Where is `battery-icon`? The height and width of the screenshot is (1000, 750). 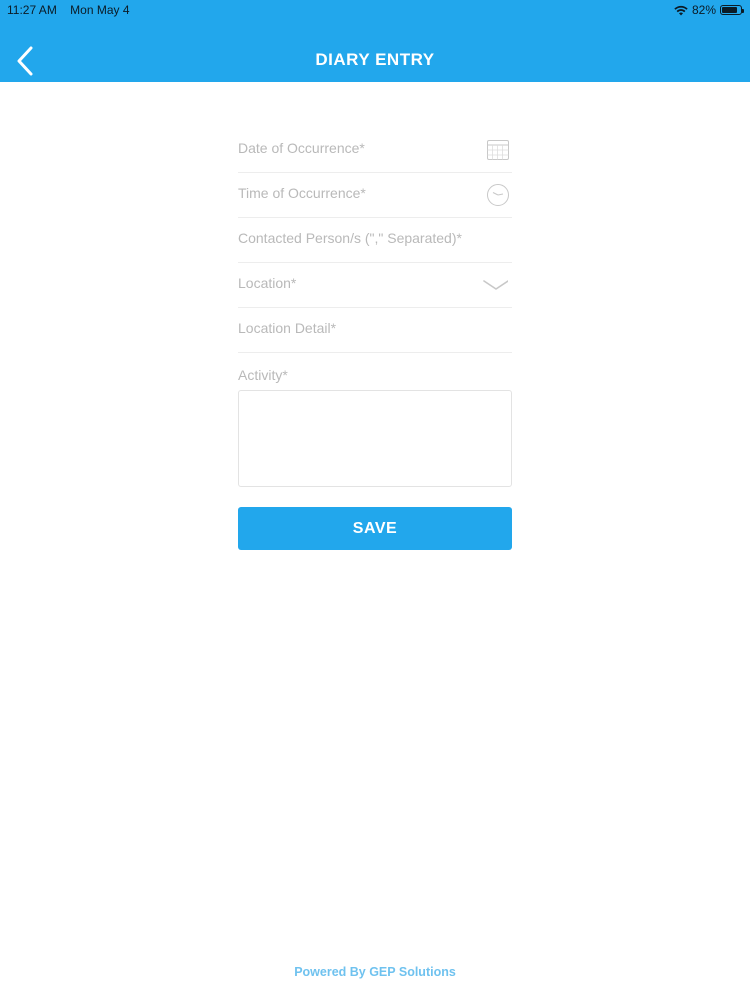
battery-icon is located at coordinates (732, 10).